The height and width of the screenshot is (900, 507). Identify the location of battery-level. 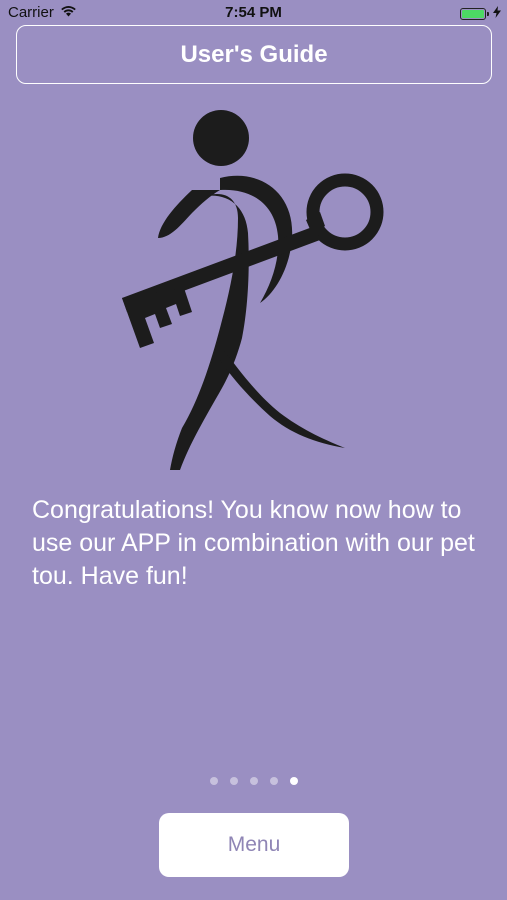
(473, 13).